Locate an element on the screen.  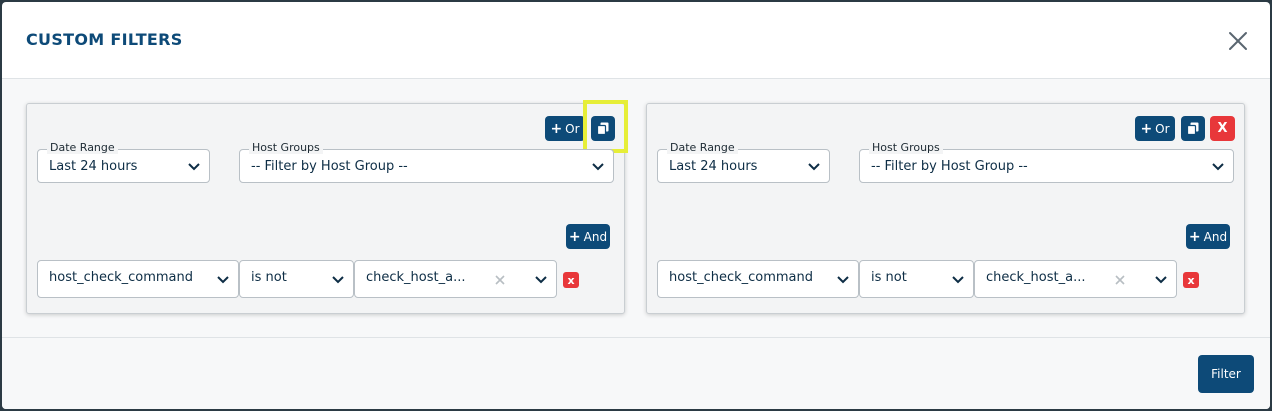
modal-title: CUSTOM FILTERS is located at coordinates (104, 39).